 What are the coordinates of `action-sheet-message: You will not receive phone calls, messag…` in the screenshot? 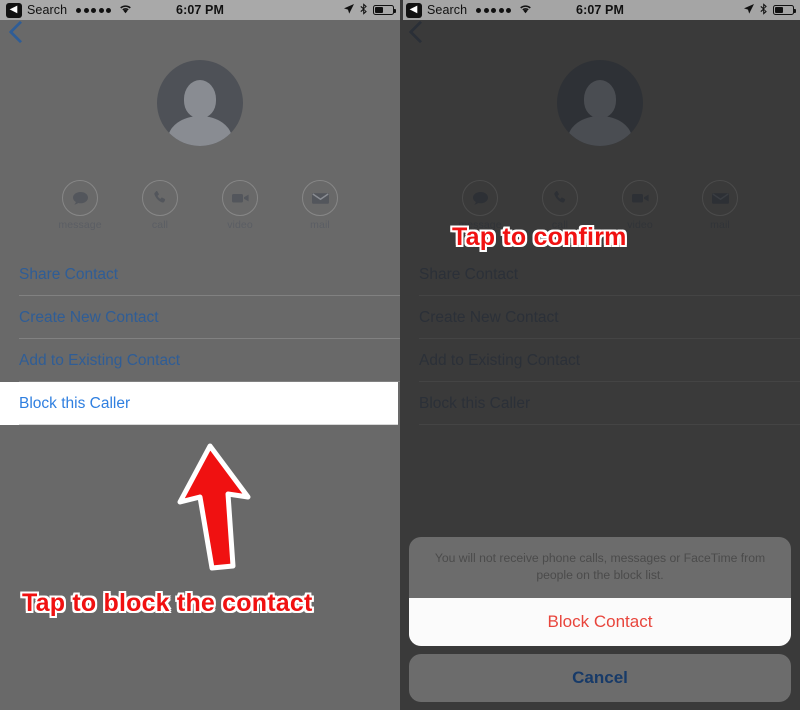 It's located at (600, 566).